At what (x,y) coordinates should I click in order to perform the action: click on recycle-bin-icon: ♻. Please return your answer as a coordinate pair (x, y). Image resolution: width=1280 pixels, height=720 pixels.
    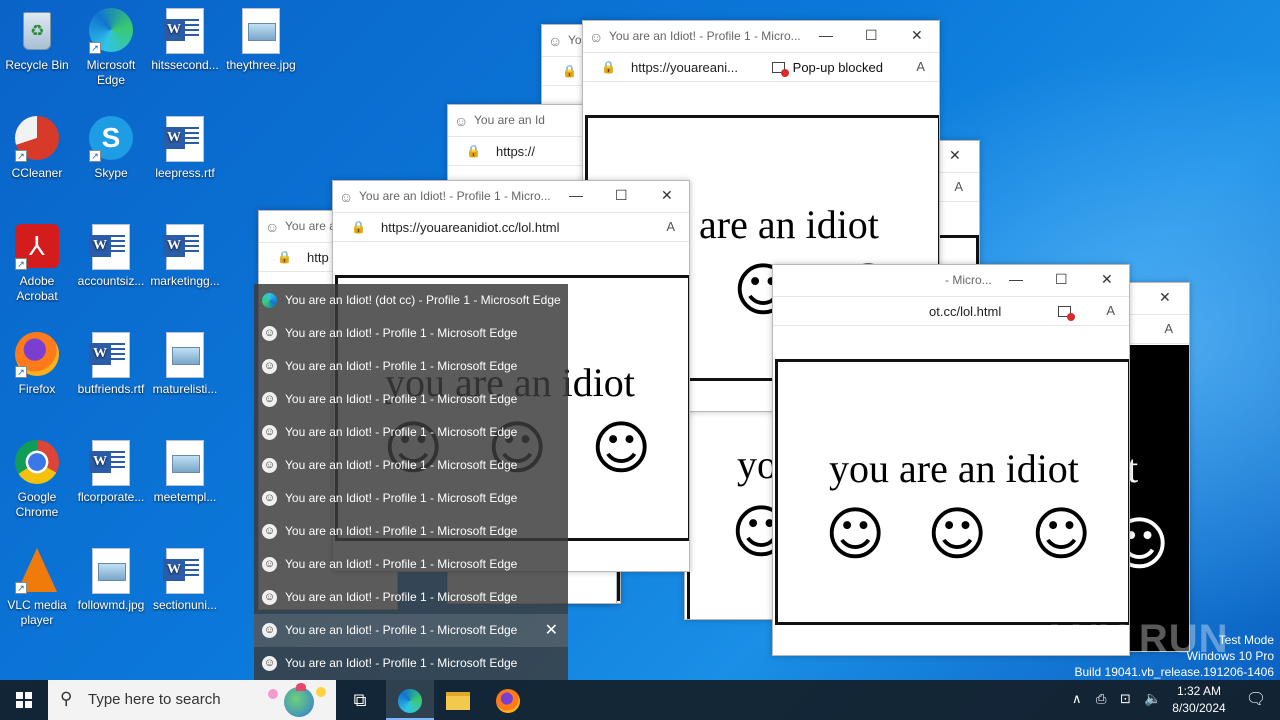
    Looking at the image, I should click on (37, 31).